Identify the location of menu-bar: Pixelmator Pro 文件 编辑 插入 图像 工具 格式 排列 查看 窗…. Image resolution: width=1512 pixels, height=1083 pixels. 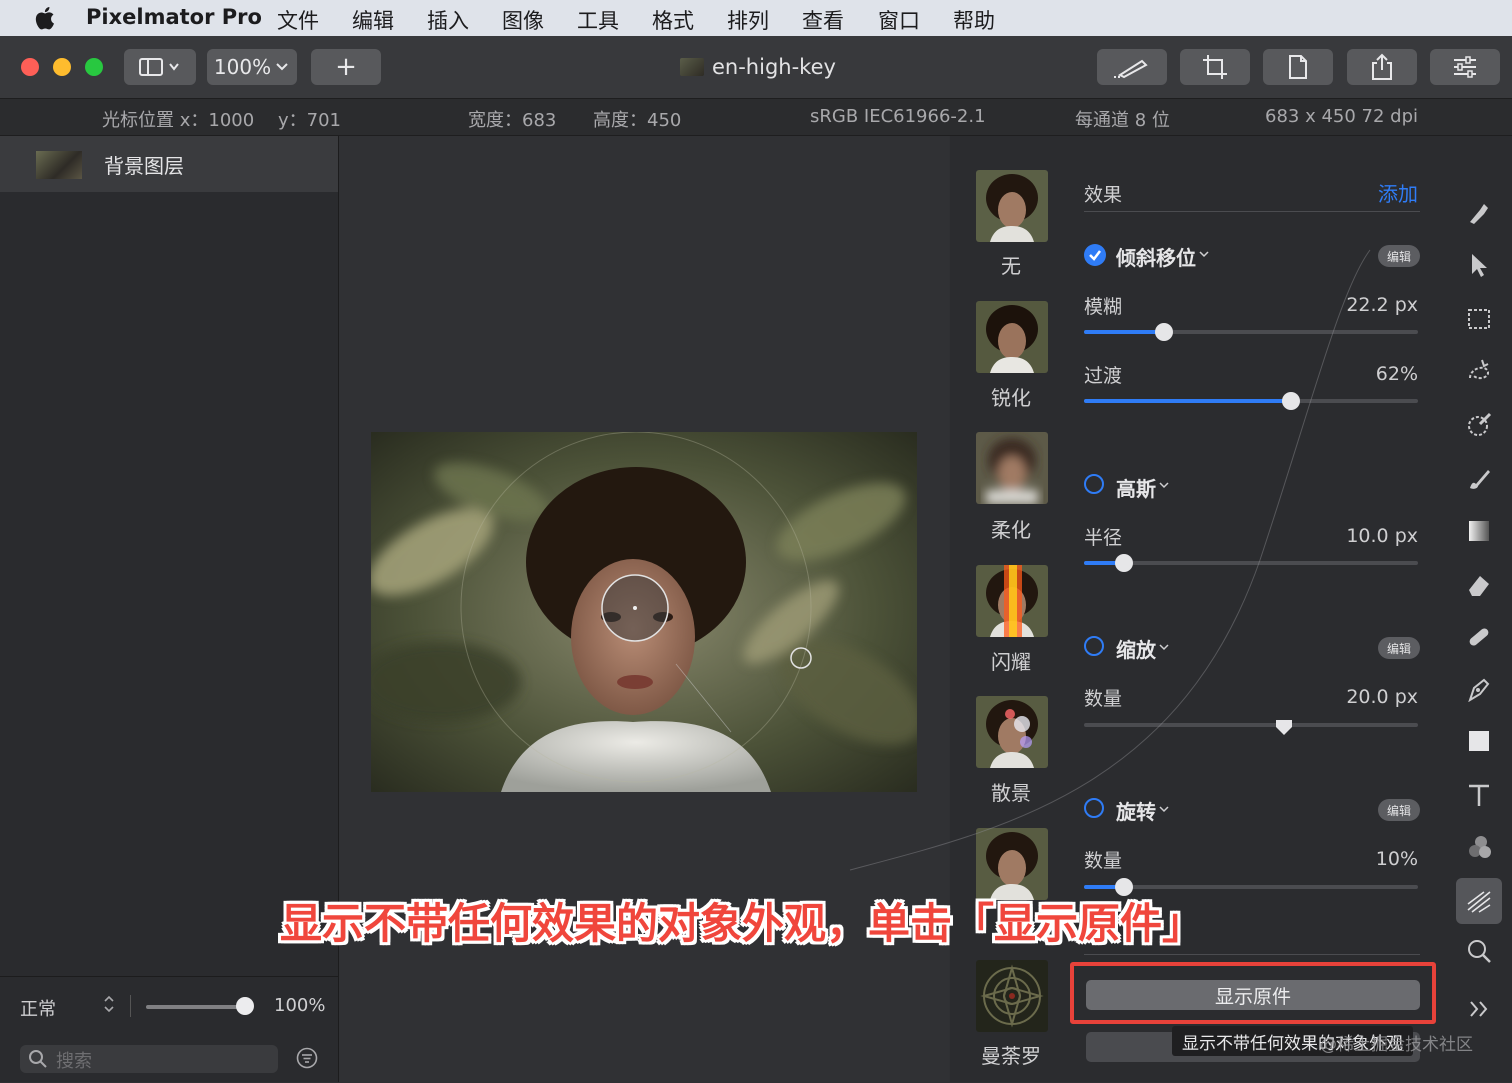
(756, 18).